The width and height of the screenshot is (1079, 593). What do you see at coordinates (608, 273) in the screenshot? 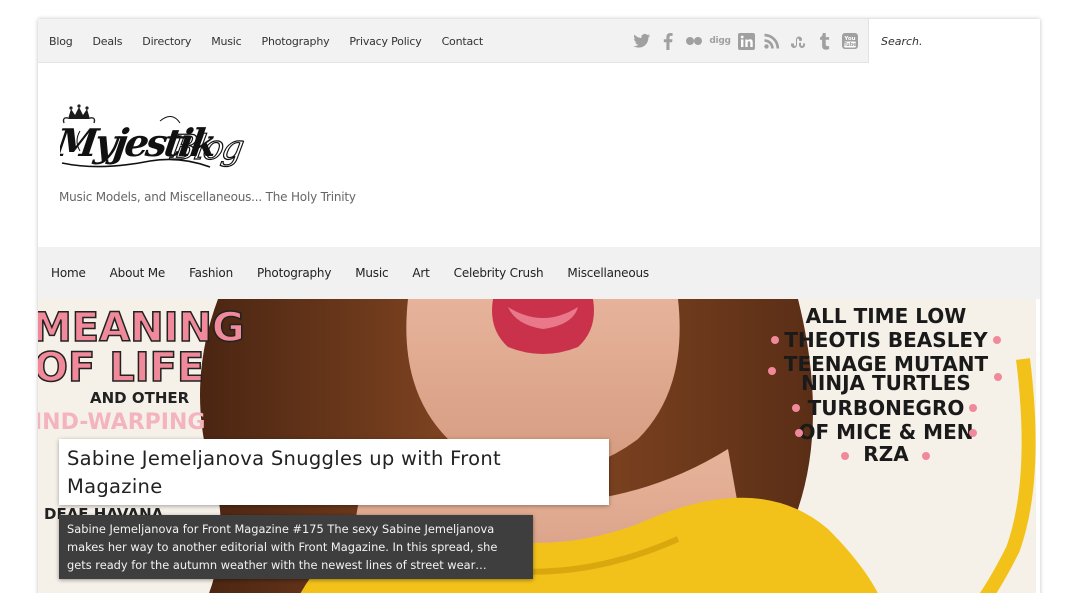
I see `mainnav-miscellaneous: Miscellaneous` at bounding box center [608, 273].